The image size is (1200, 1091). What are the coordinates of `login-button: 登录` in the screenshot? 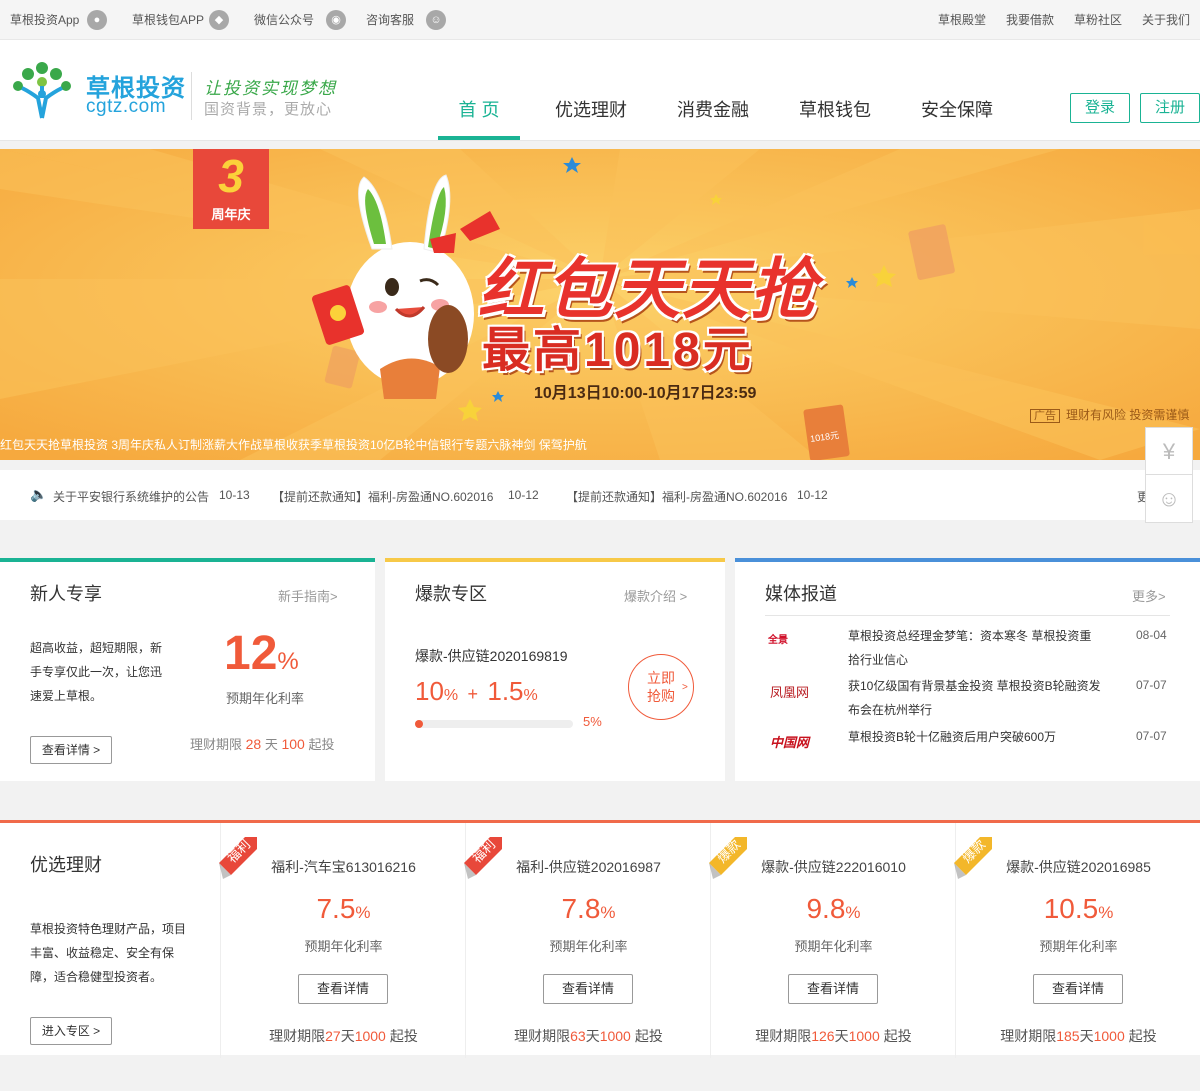 It's located at (1100, 108).